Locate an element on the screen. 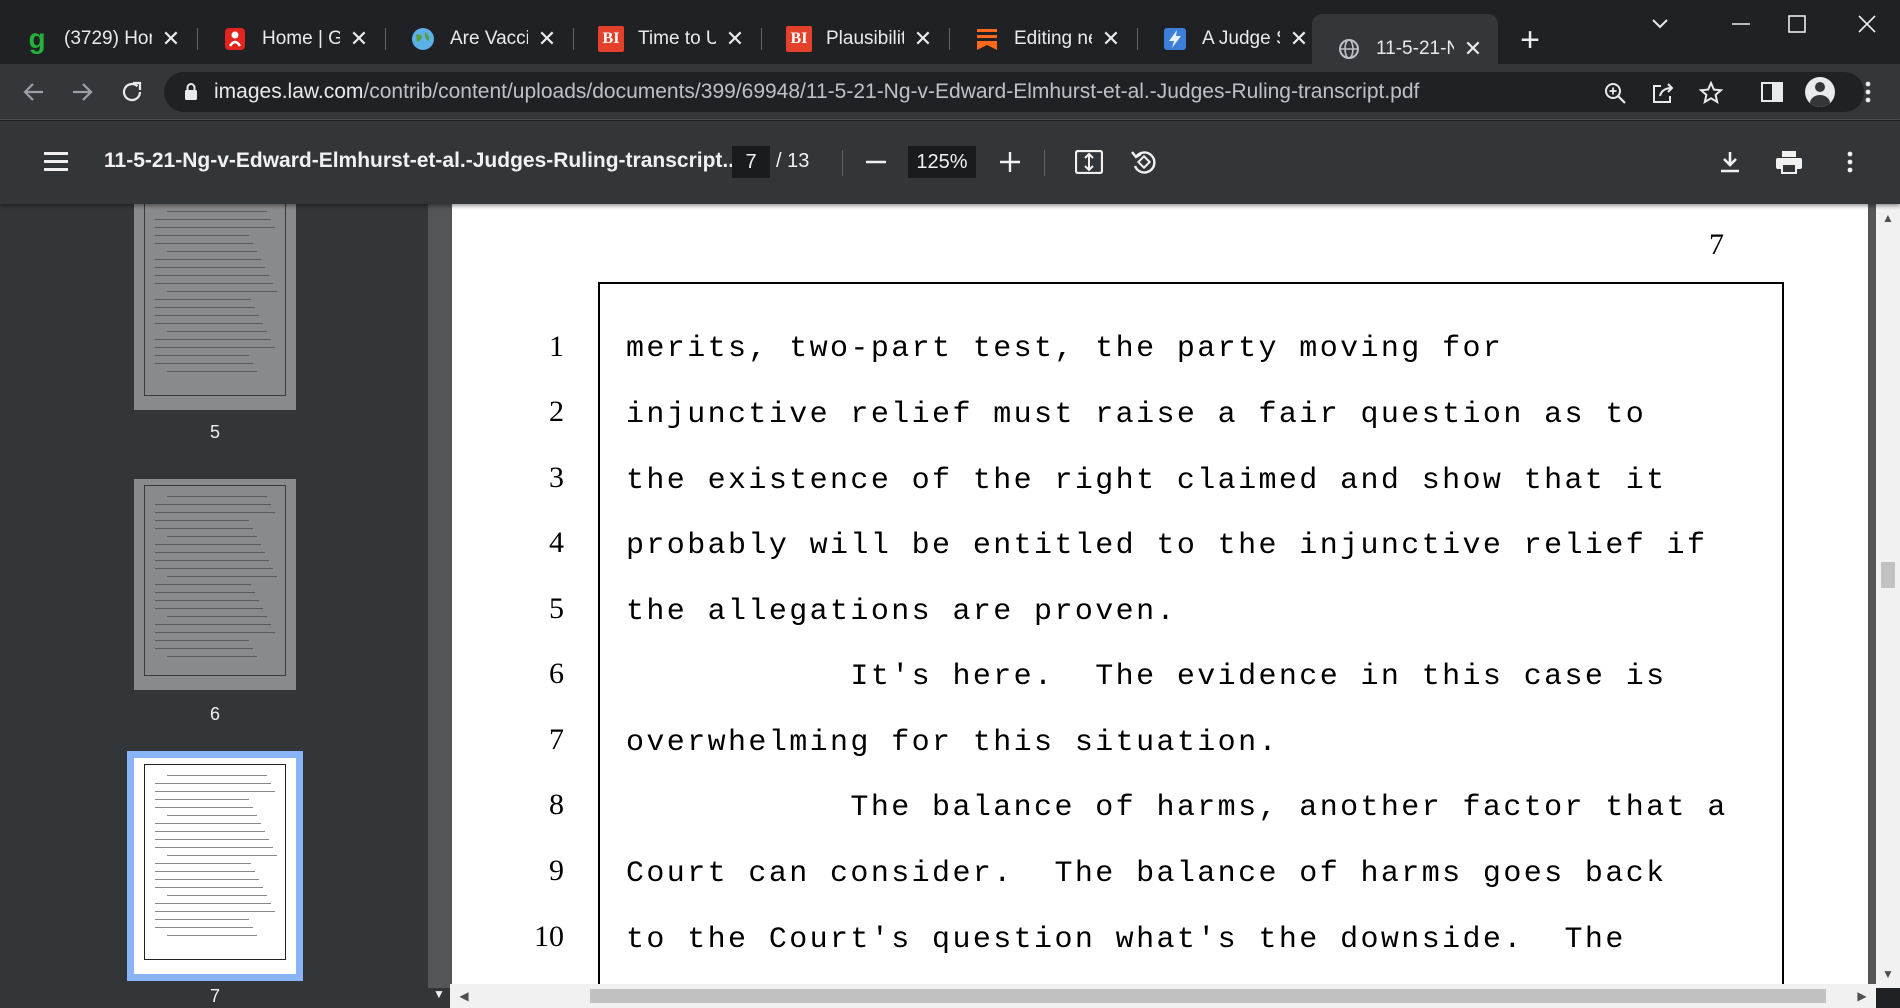 The image size is (1900, 1008). new-tab-button: + is located at coordinates (1530, 40).